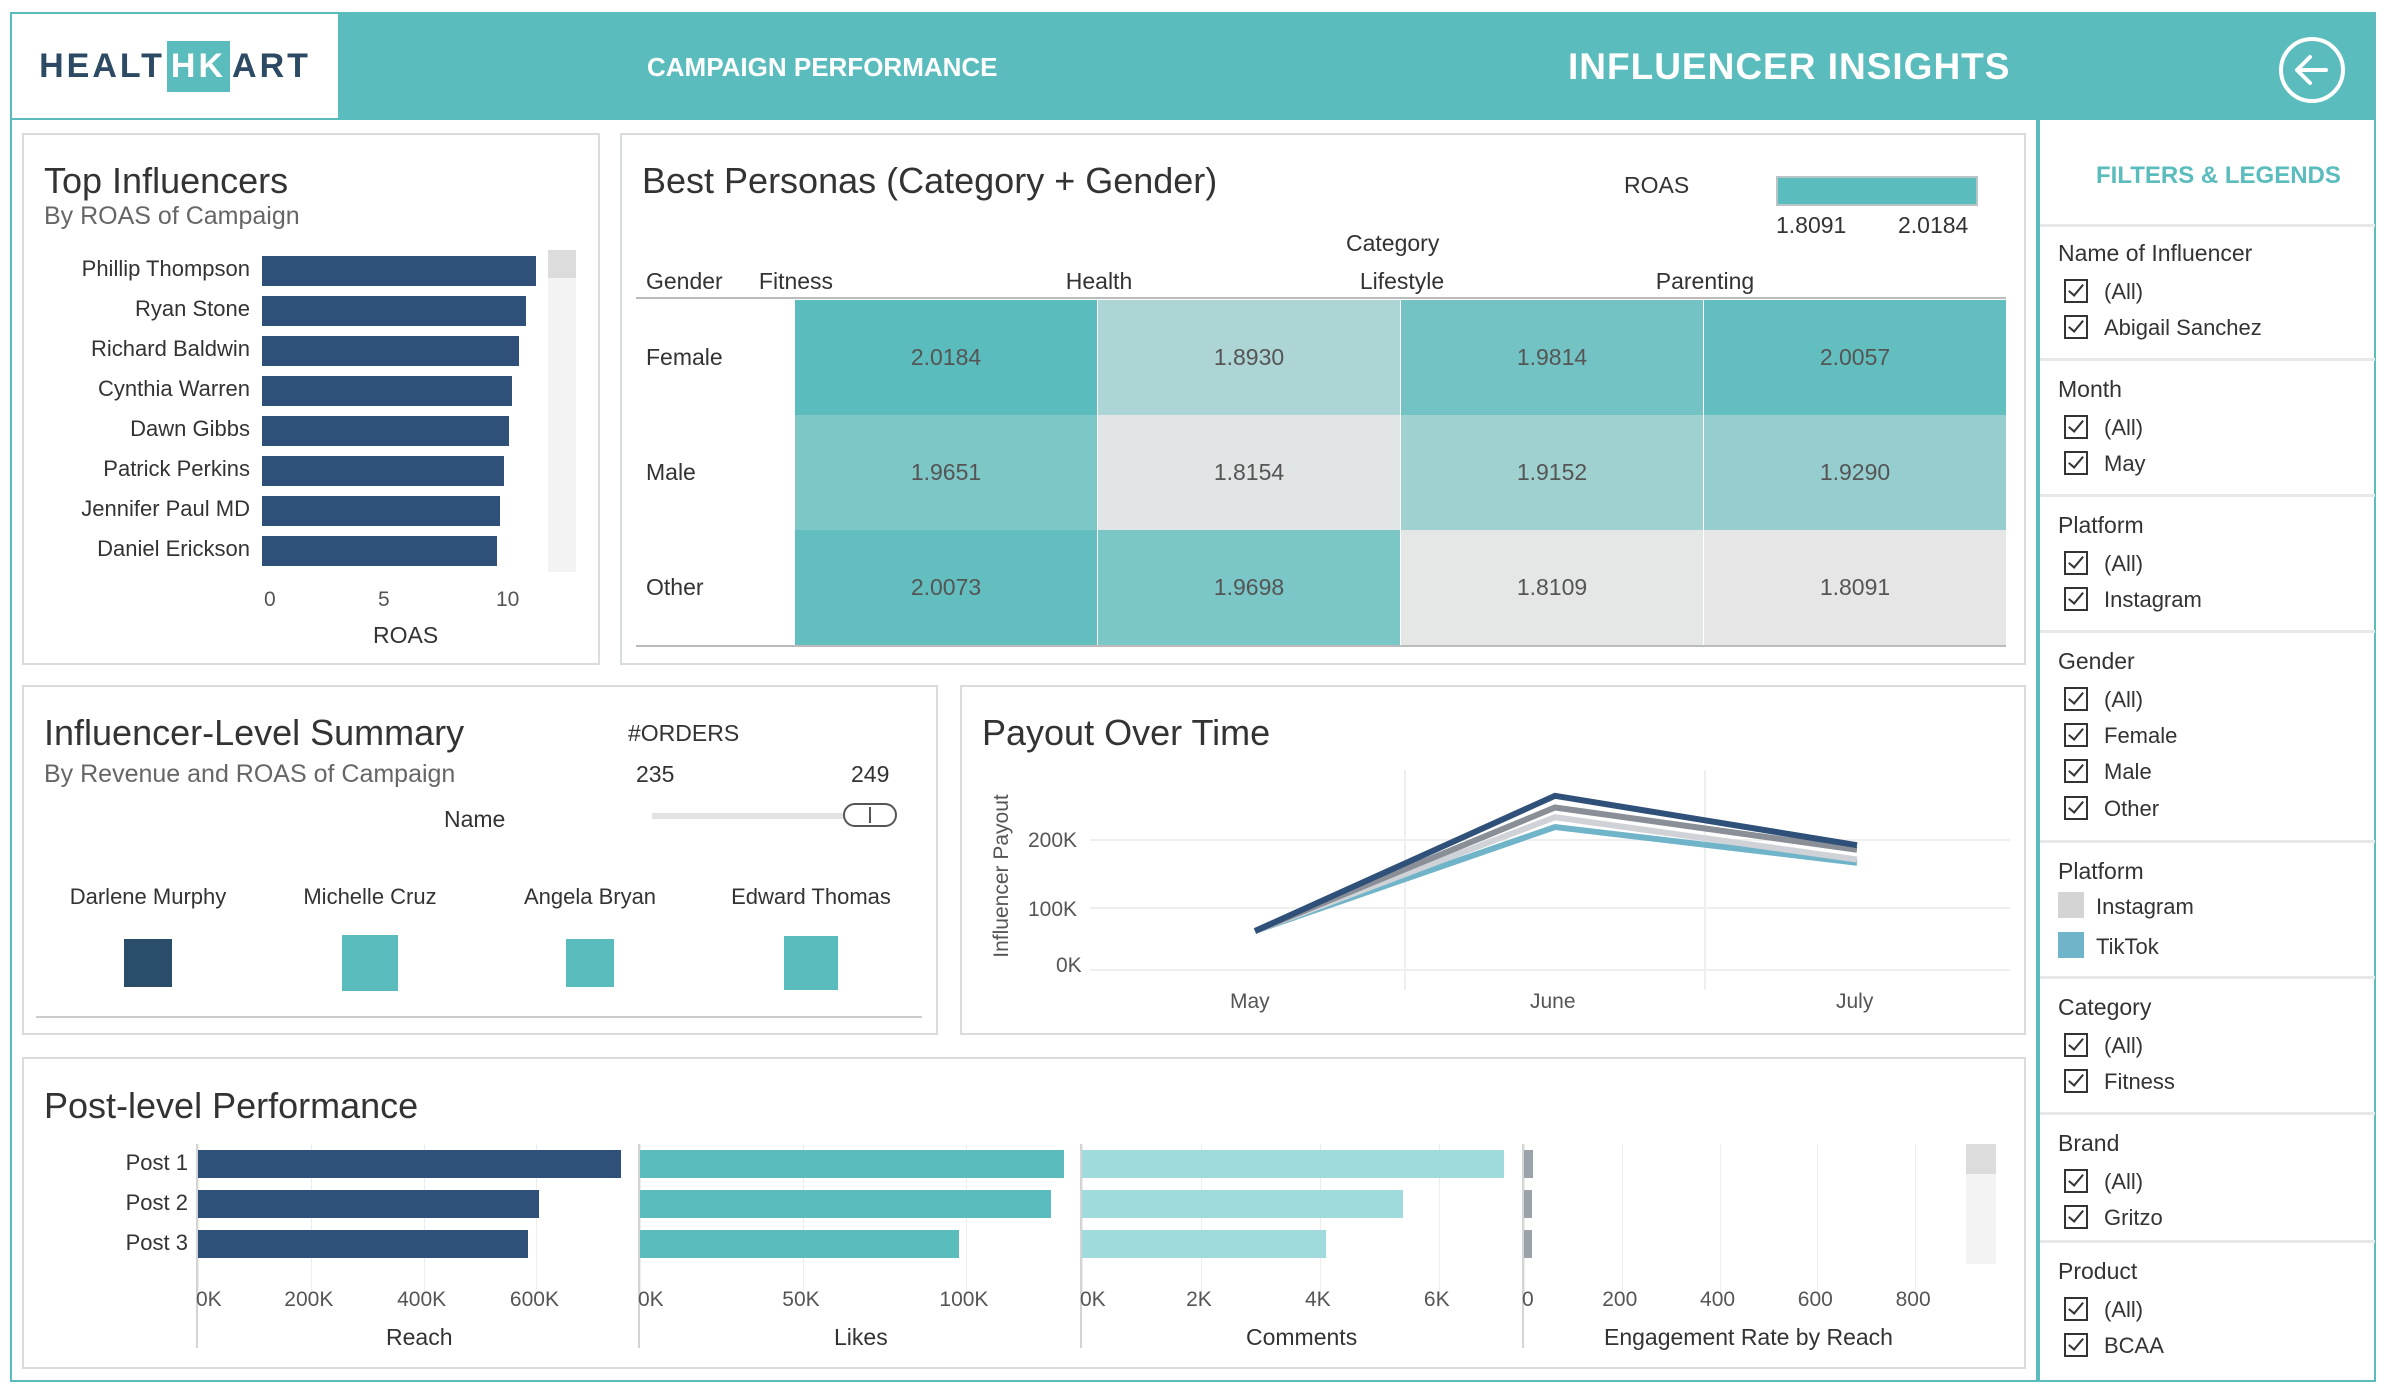  Describe the element at coordinates (2076, 1045) in the screenshot. I see `filter-category-all-checkbox` at that location.